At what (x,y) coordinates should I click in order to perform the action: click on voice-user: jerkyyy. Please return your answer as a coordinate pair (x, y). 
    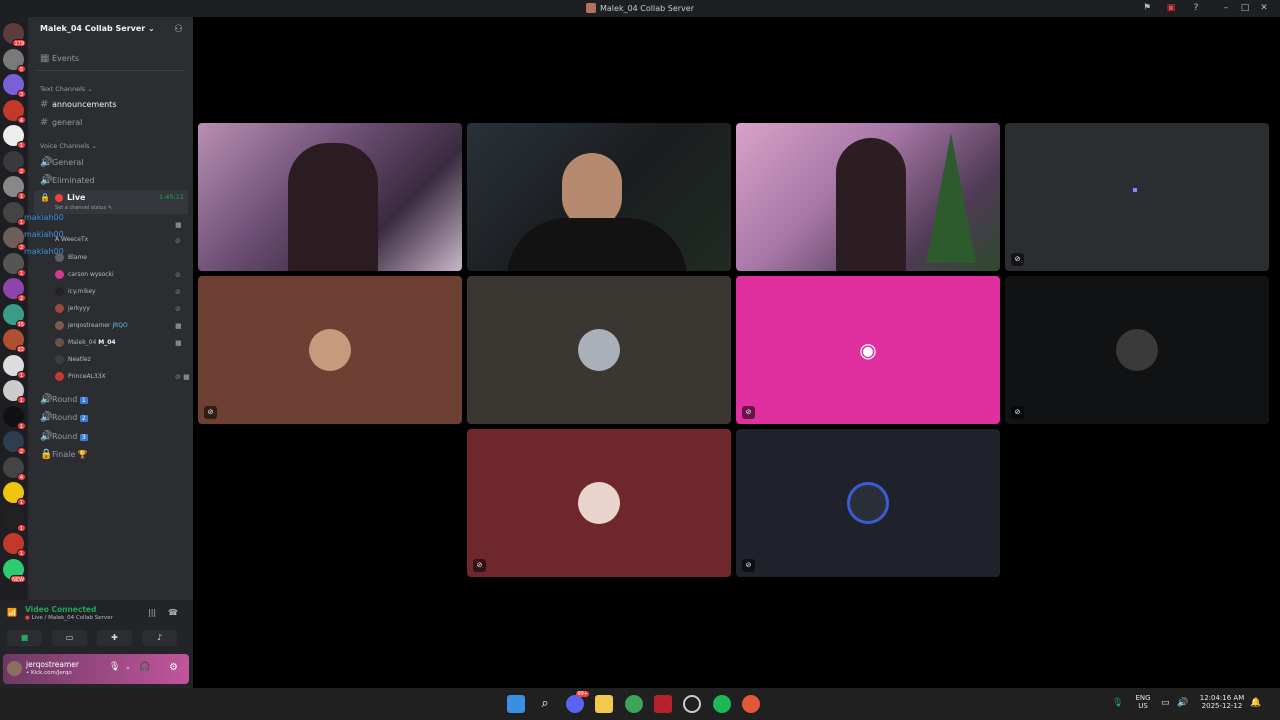
    Looking at the image, I should click on (72, 308).